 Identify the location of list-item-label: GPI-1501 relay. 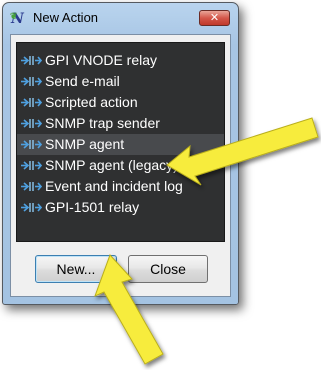
(92, 207).